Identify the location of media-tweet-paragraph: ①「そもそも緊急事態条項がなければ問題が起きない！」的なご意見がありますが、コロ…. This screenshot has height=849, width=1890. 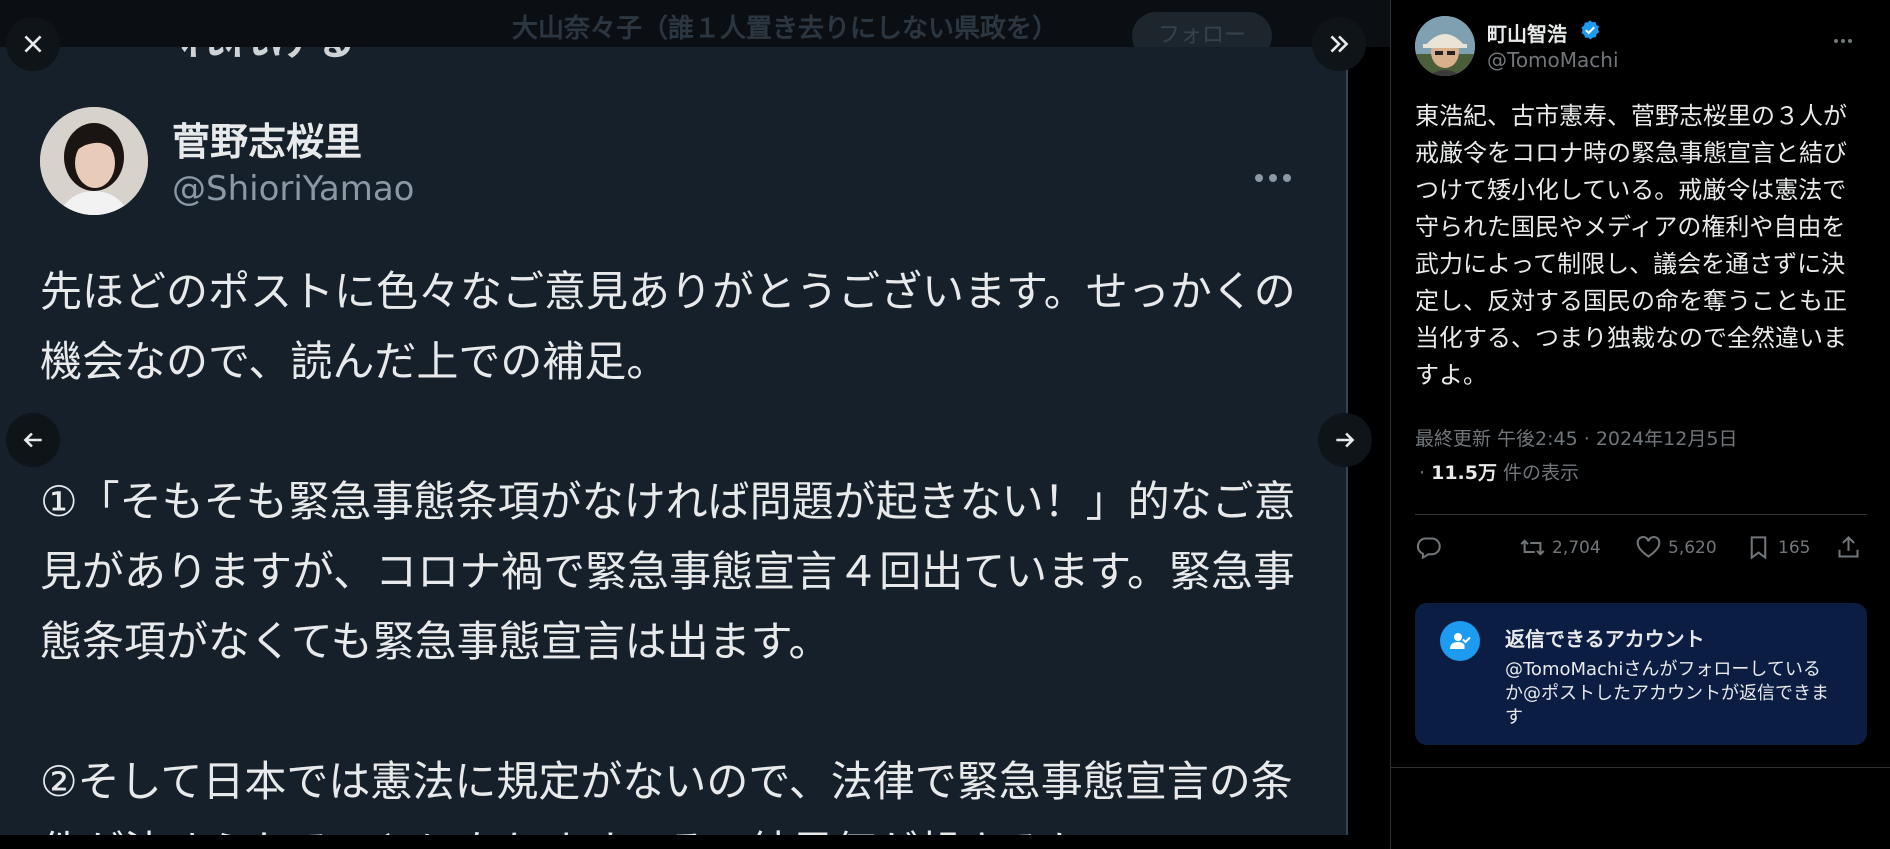
(668, 571).